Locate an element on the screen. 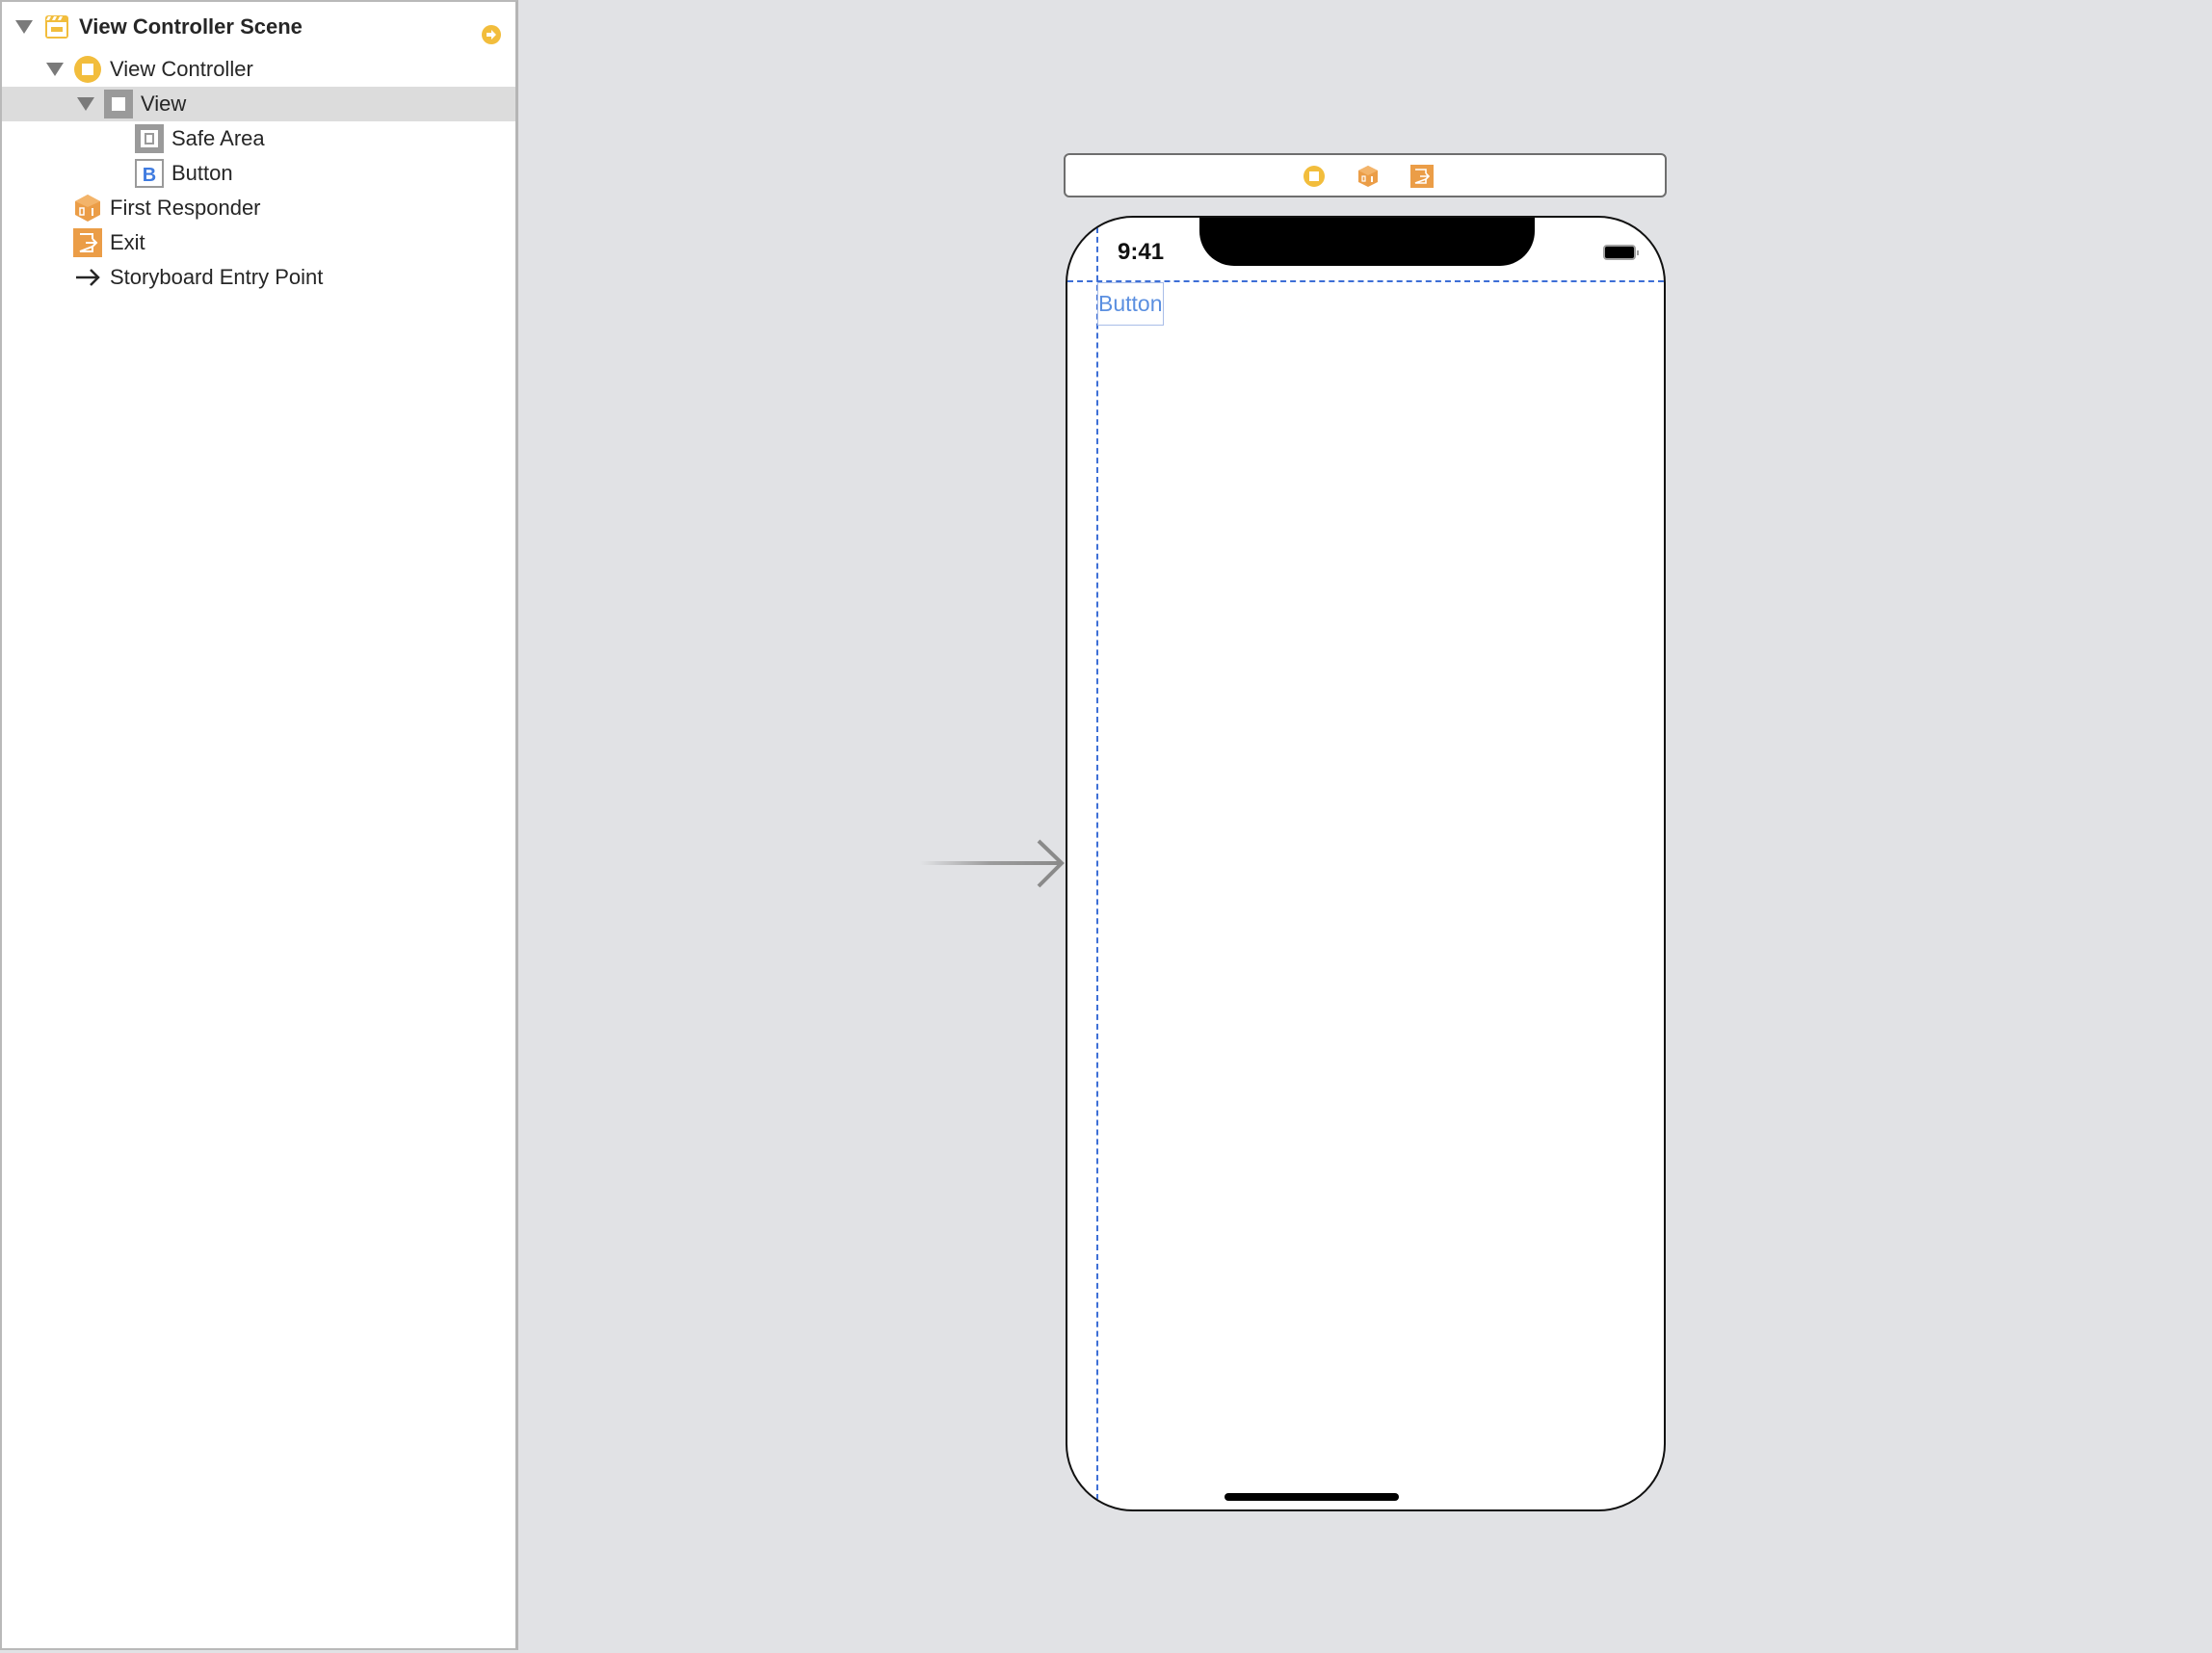  button-icon: B is located at coordinates (149, 174).